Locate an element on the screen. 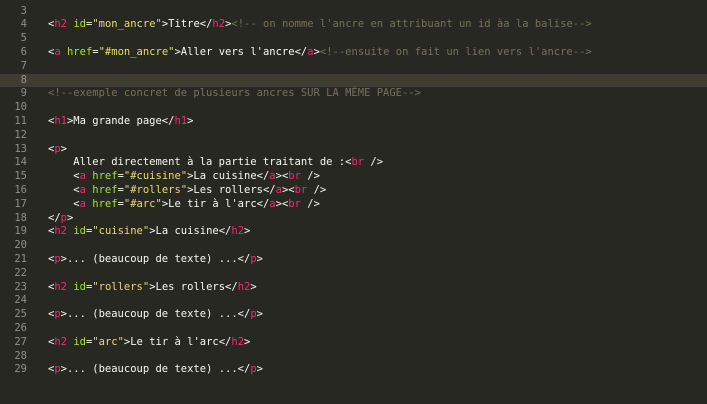 The image size is (707, 404). code-text: <a href="#rollers">Les rollers</a><br /> is located at coordinates (187, 191).